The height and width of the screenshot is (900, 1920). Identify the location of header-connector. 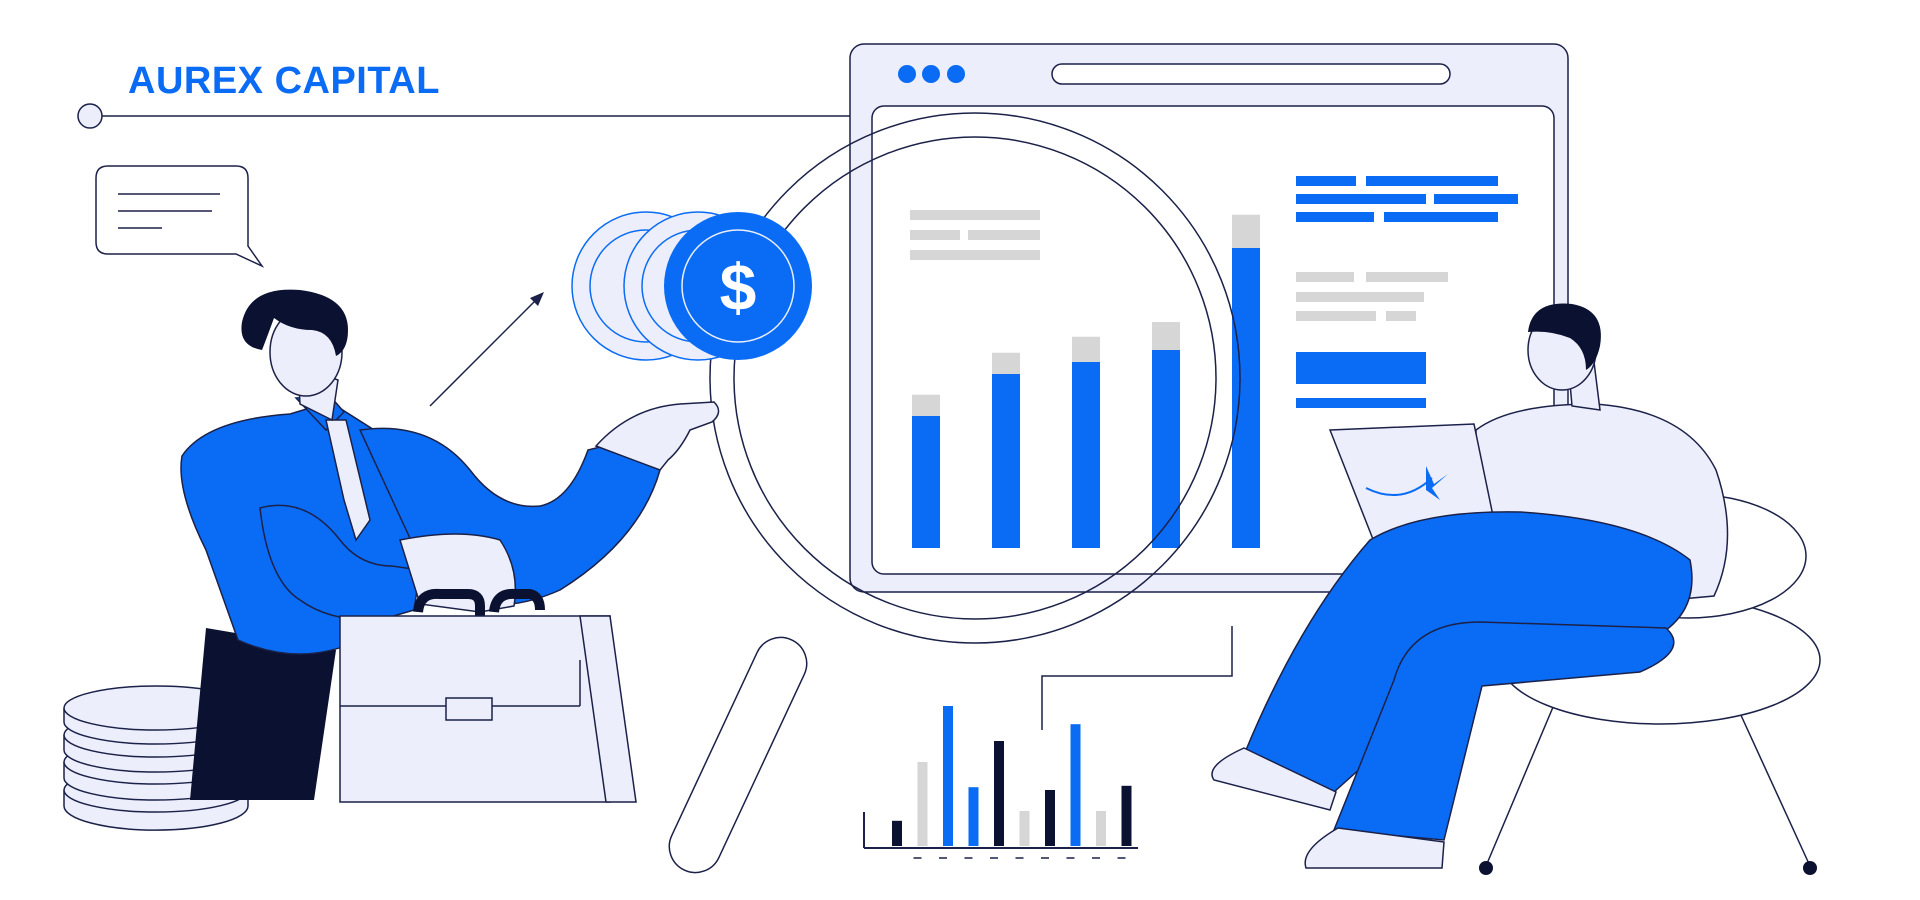
(468, 116).